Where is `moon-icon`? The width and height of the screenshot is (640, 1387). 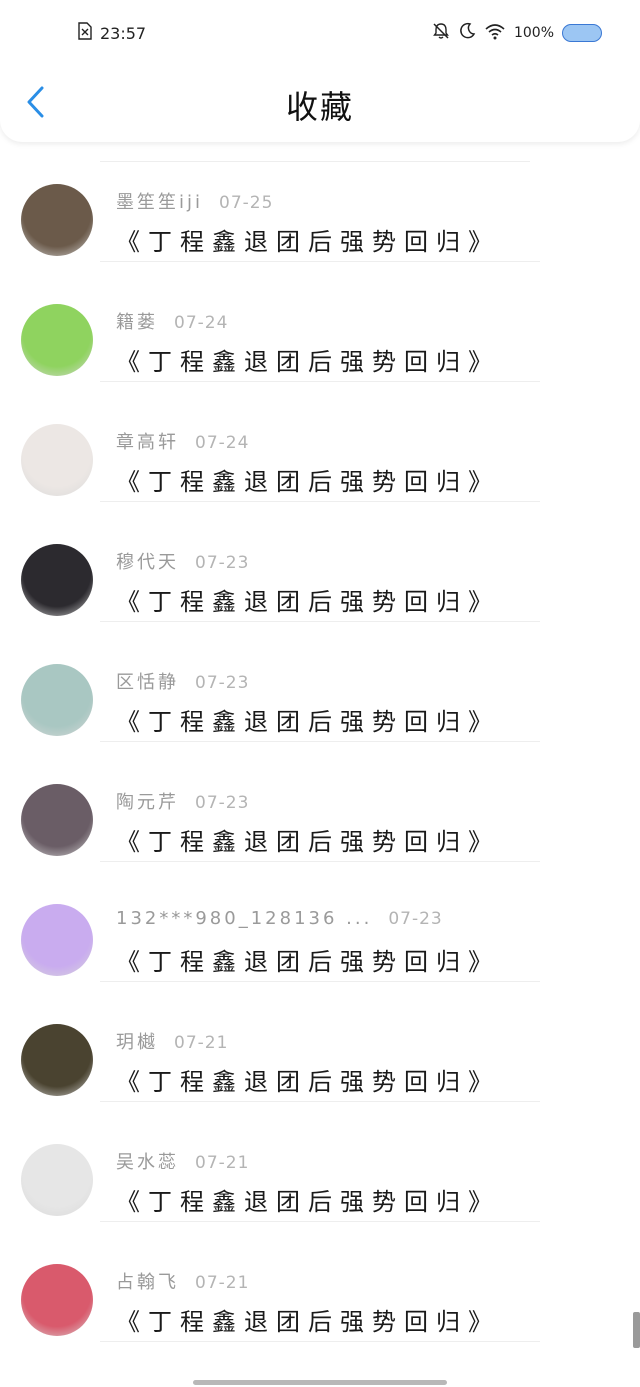 moon-icon is located at coordinates (467, 33).